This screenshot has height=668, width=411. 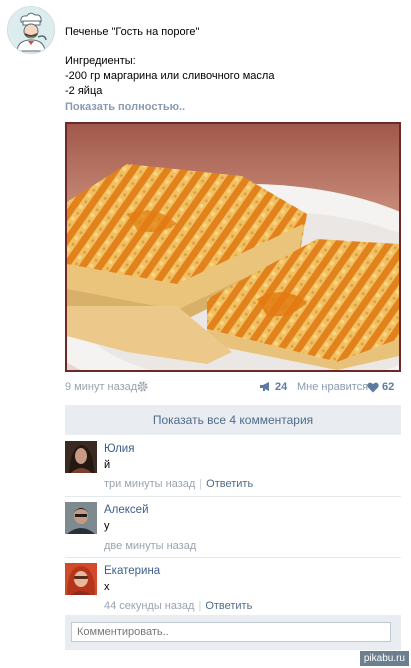 I want to click on comment-input, so click(x=231, y=632).